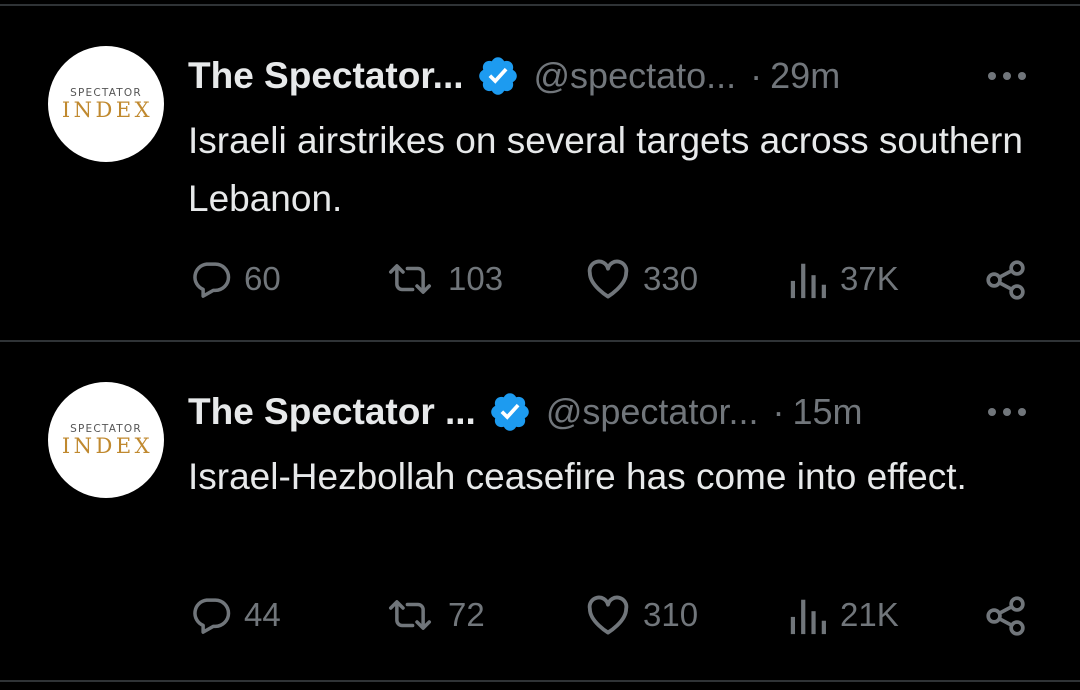 Image resolution: width=1080 pixels, height=690 pixels. What do you see at coordinates (671, 278) in the screenshot?
I see `like-count: 330` at bounding box center [671, 278].